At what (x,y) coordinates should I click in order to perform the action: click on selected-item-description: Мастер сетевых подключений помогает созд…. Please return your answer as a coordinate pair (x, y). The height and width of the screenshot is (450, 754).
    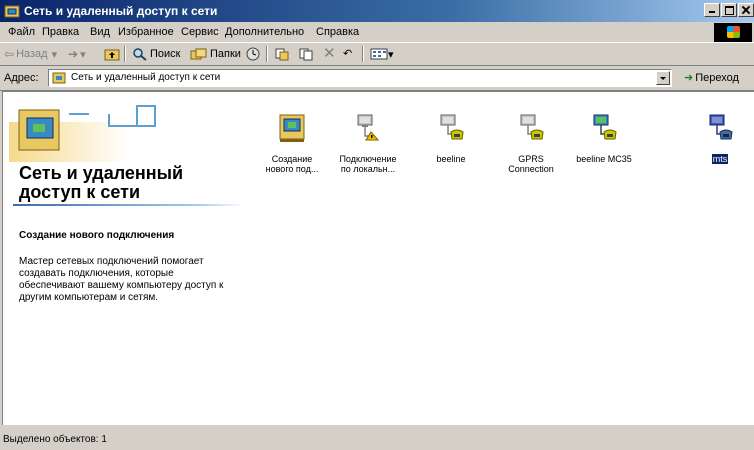
    Looking at the image, I should click on (121, 279).